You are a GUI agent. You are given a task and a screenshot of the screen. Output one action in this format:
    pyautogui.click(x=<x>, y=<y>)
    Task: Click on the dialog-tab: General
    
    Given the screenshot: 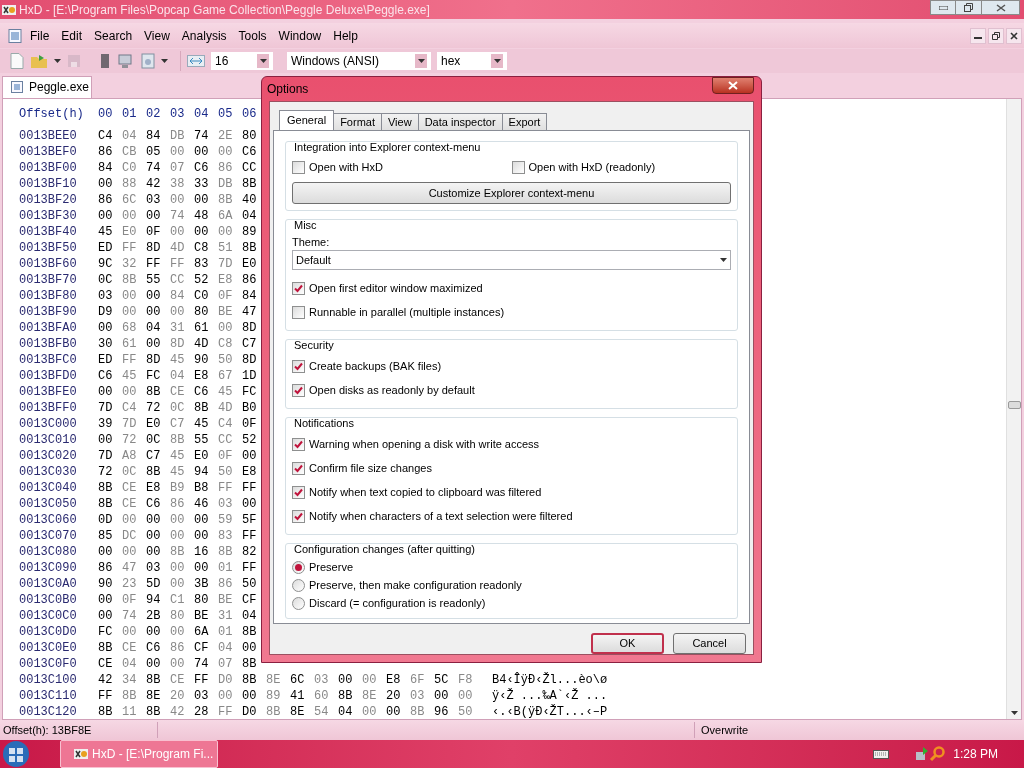 What is the action you would take?
    pyautogui.click(x=307, y=120)
    